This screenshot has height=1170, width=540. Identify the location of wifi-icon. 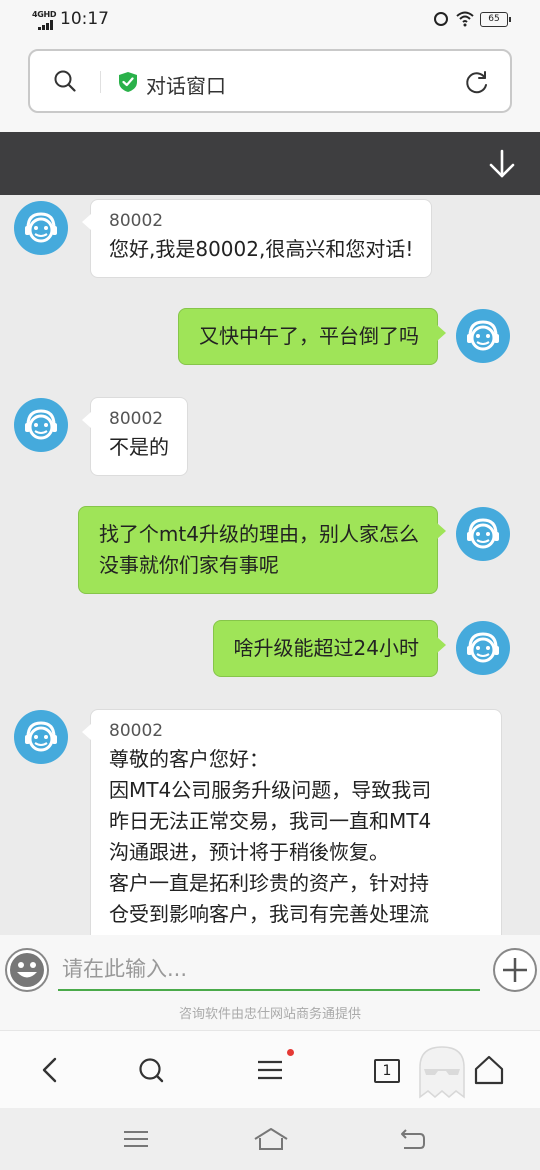
(465, 19).